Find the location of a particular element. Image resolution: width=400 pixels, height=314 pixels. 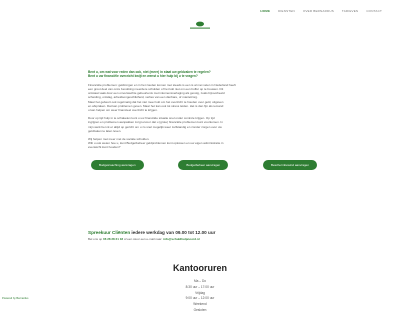

phone-link: 06 28 28 21 18 is located at coordinates (113, 239).